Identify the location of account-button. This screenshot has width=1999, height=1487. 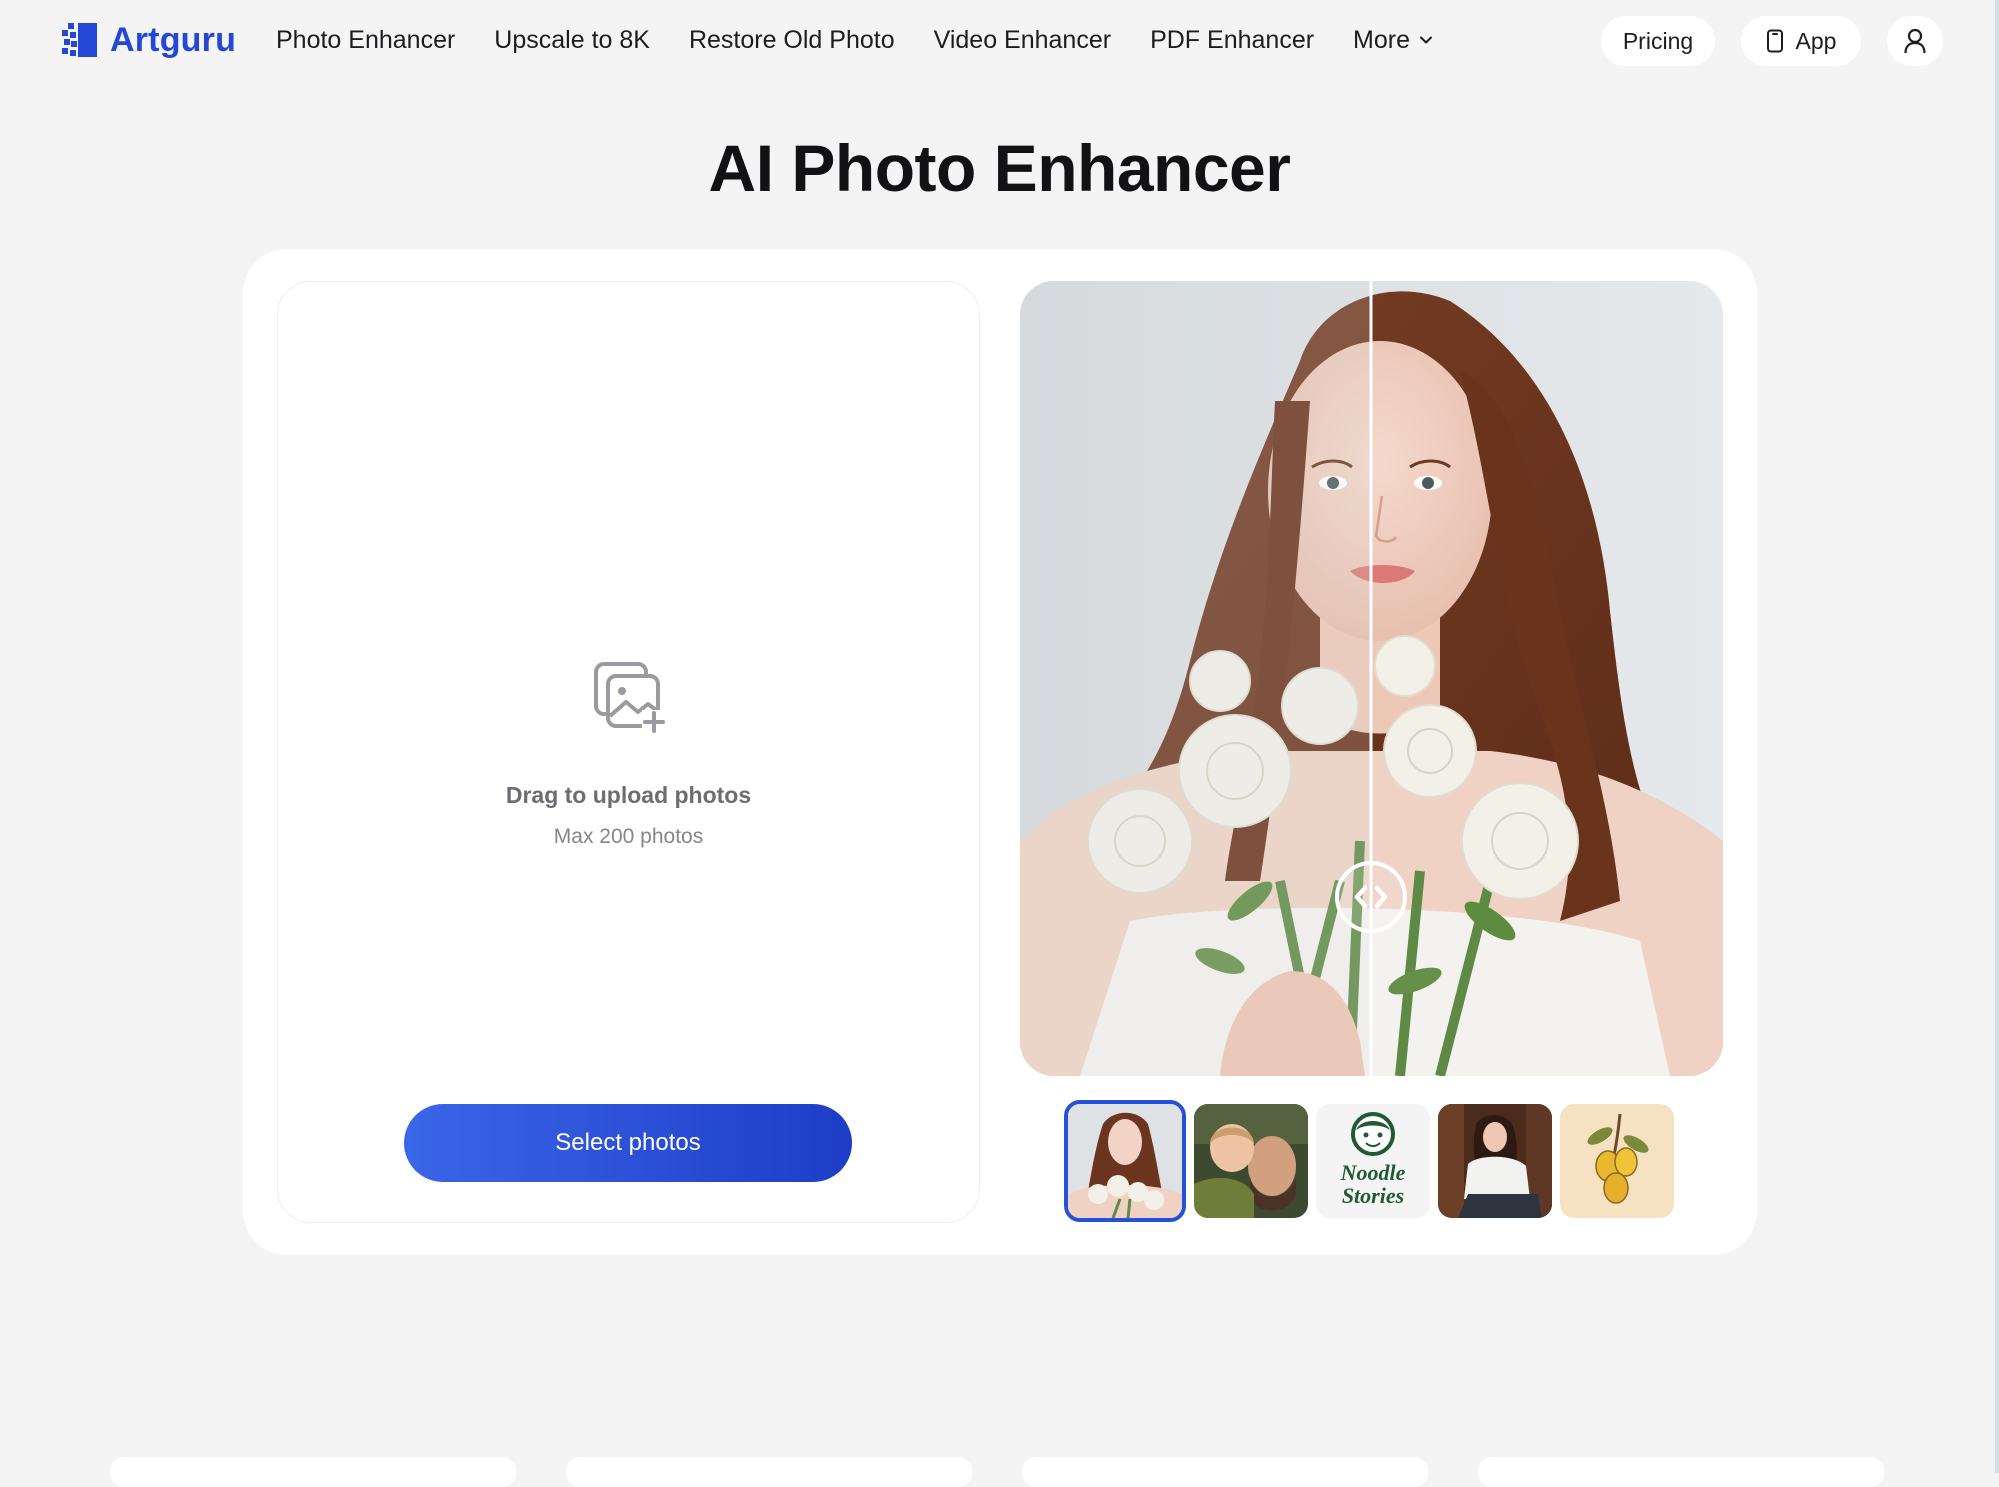
(1915, 41).